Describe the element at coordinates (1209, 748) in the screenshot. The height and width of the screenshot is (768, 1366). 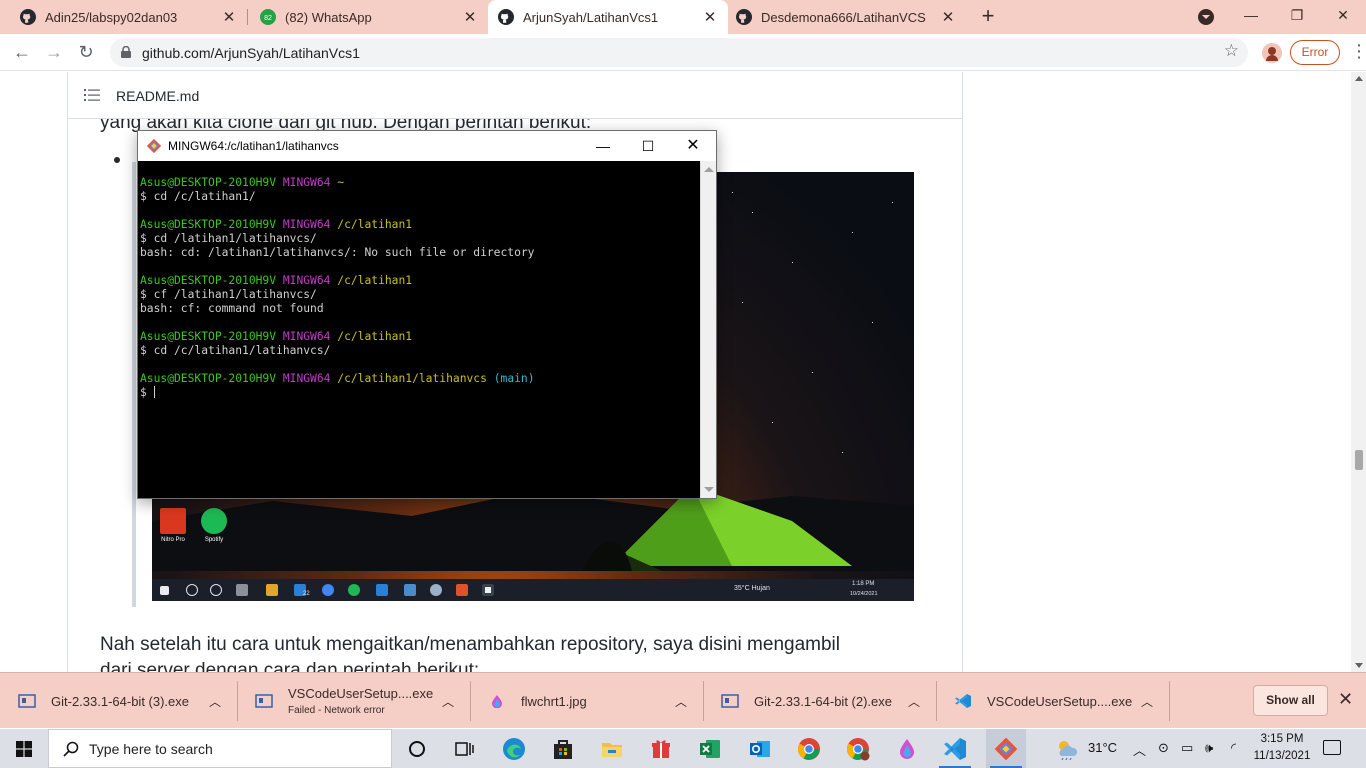
I see `volume-icon: 🕪` at that location.